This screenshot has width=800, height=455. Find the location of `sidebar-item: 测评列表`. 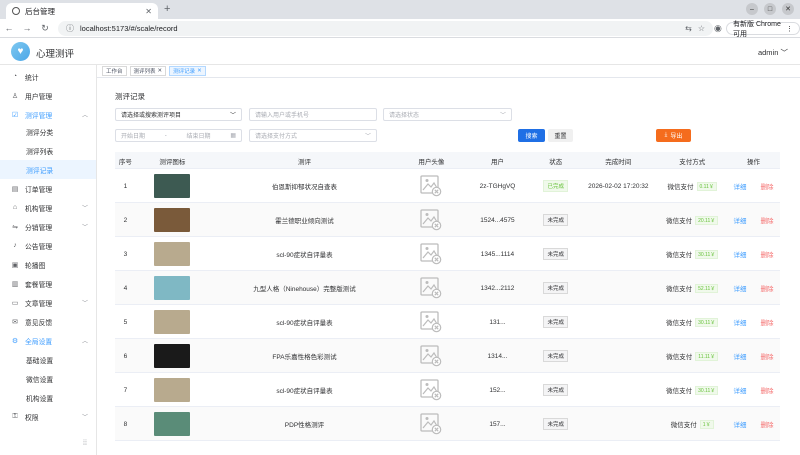

sidebar-item: 测评列表 is located at coordinates (48, 150).